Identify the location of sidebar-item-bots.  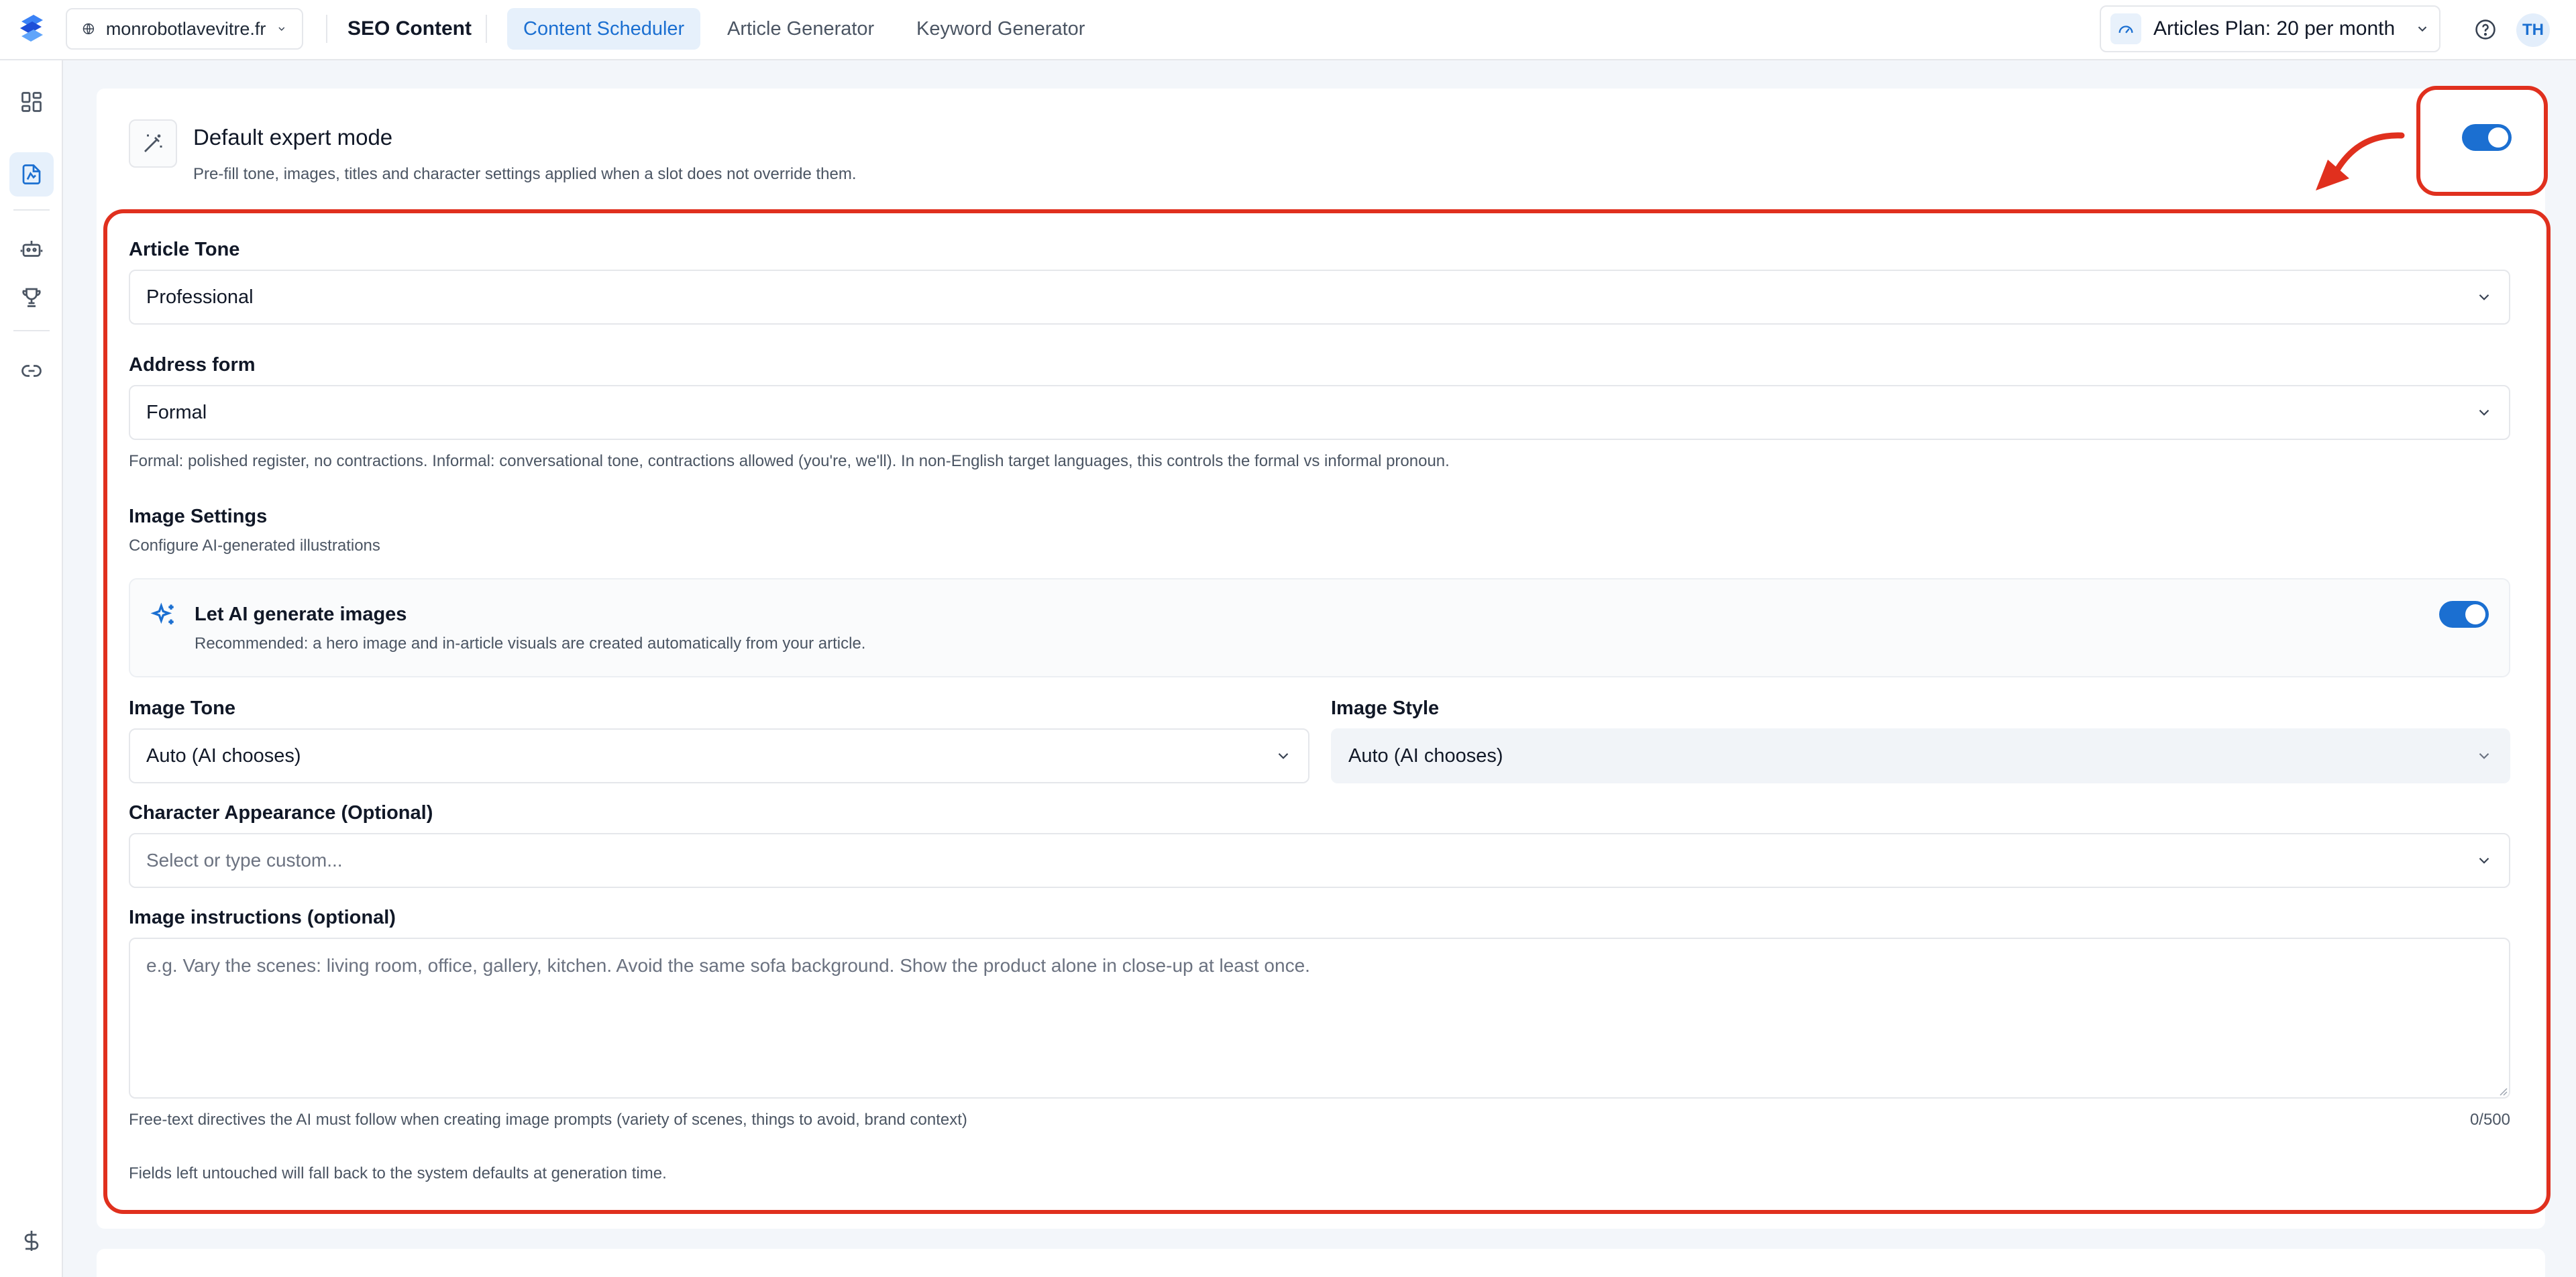
(31, 249).